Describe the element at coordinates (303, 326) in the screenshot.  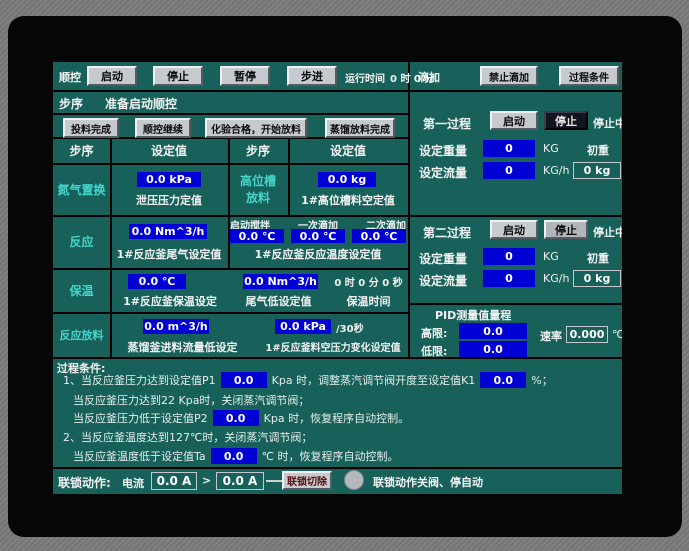
I see `discharge-pressure-field: 0.0 kPa` at that location.